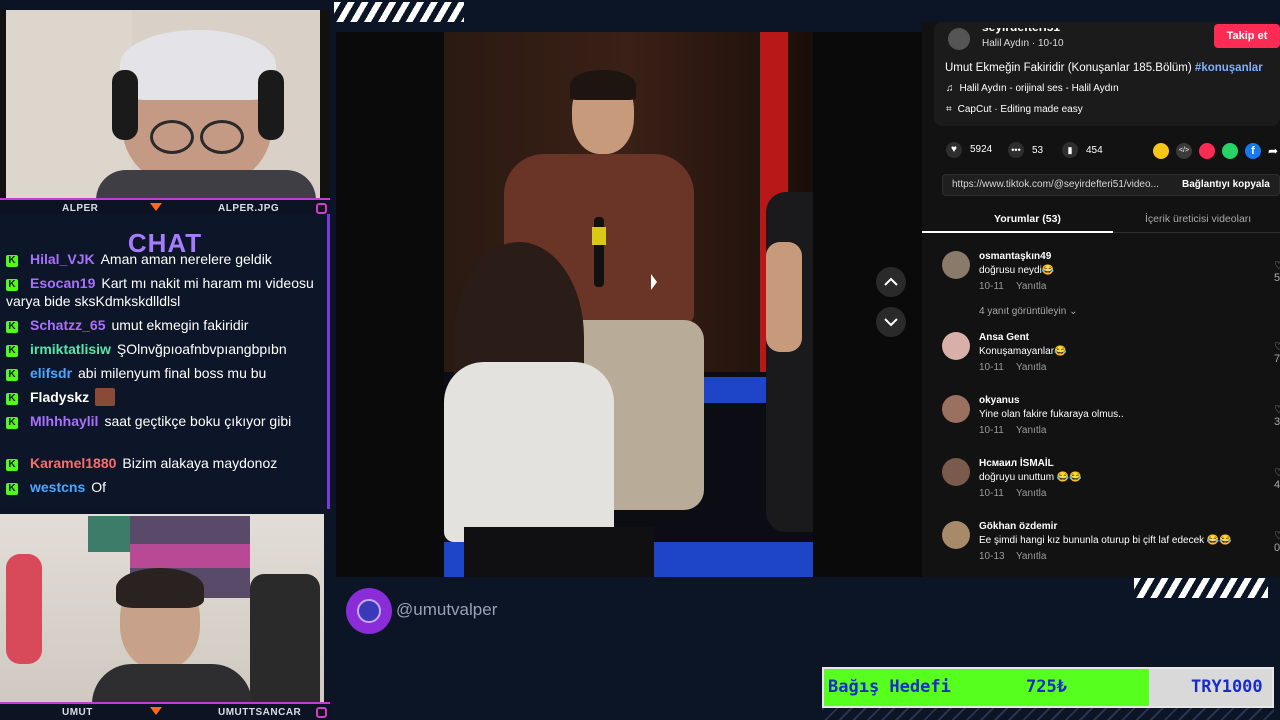 This screenshot has height=720, width=1280. Describe the element at coordinates (198, 65) in the screenshot. I see `streamer-hair` at that location.